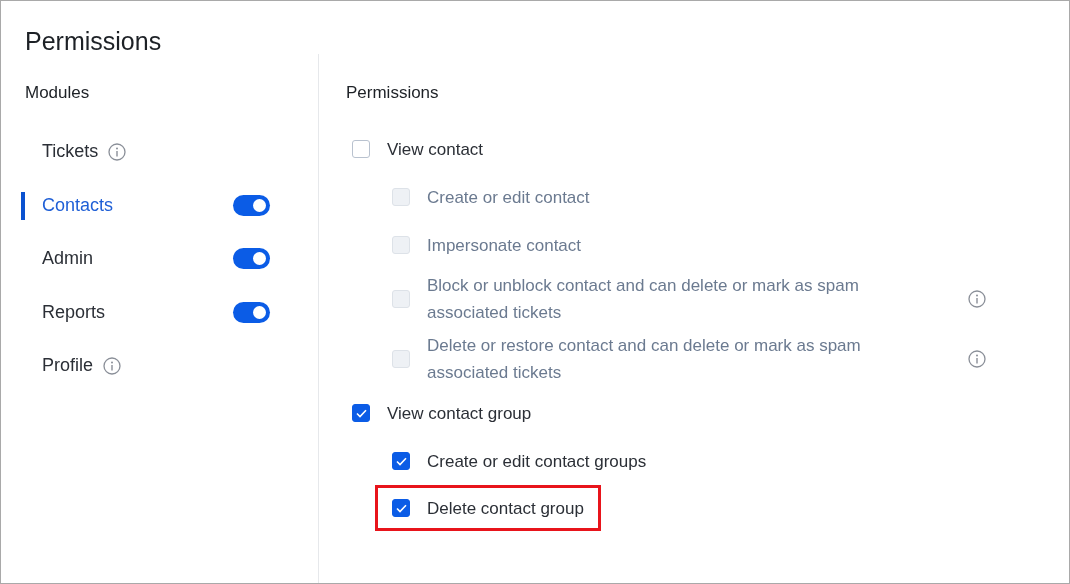 This screenshot has height=584, width=1070. What do you see at coordinates (93, 40) in the screenshot?
I see `page-title: Permissions` at bounding box center [93, 40].